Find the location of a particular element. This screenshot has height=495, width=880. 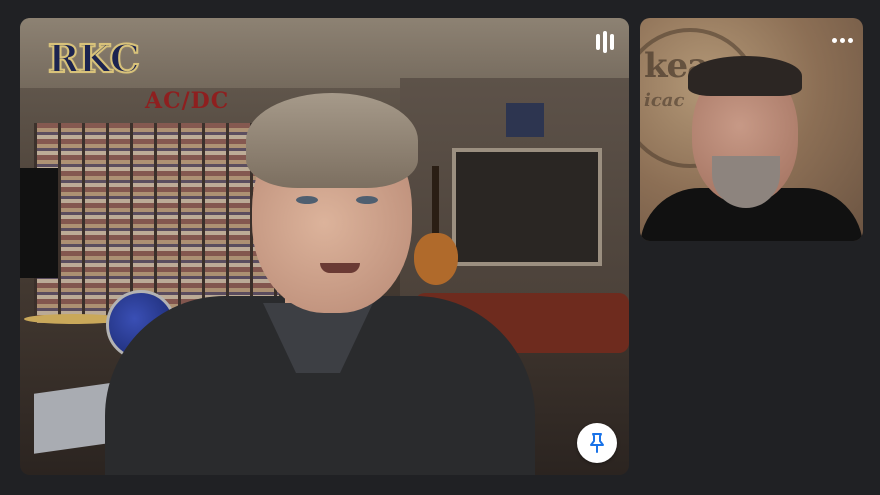

more-options-icon is located at coordinates (834, 40).